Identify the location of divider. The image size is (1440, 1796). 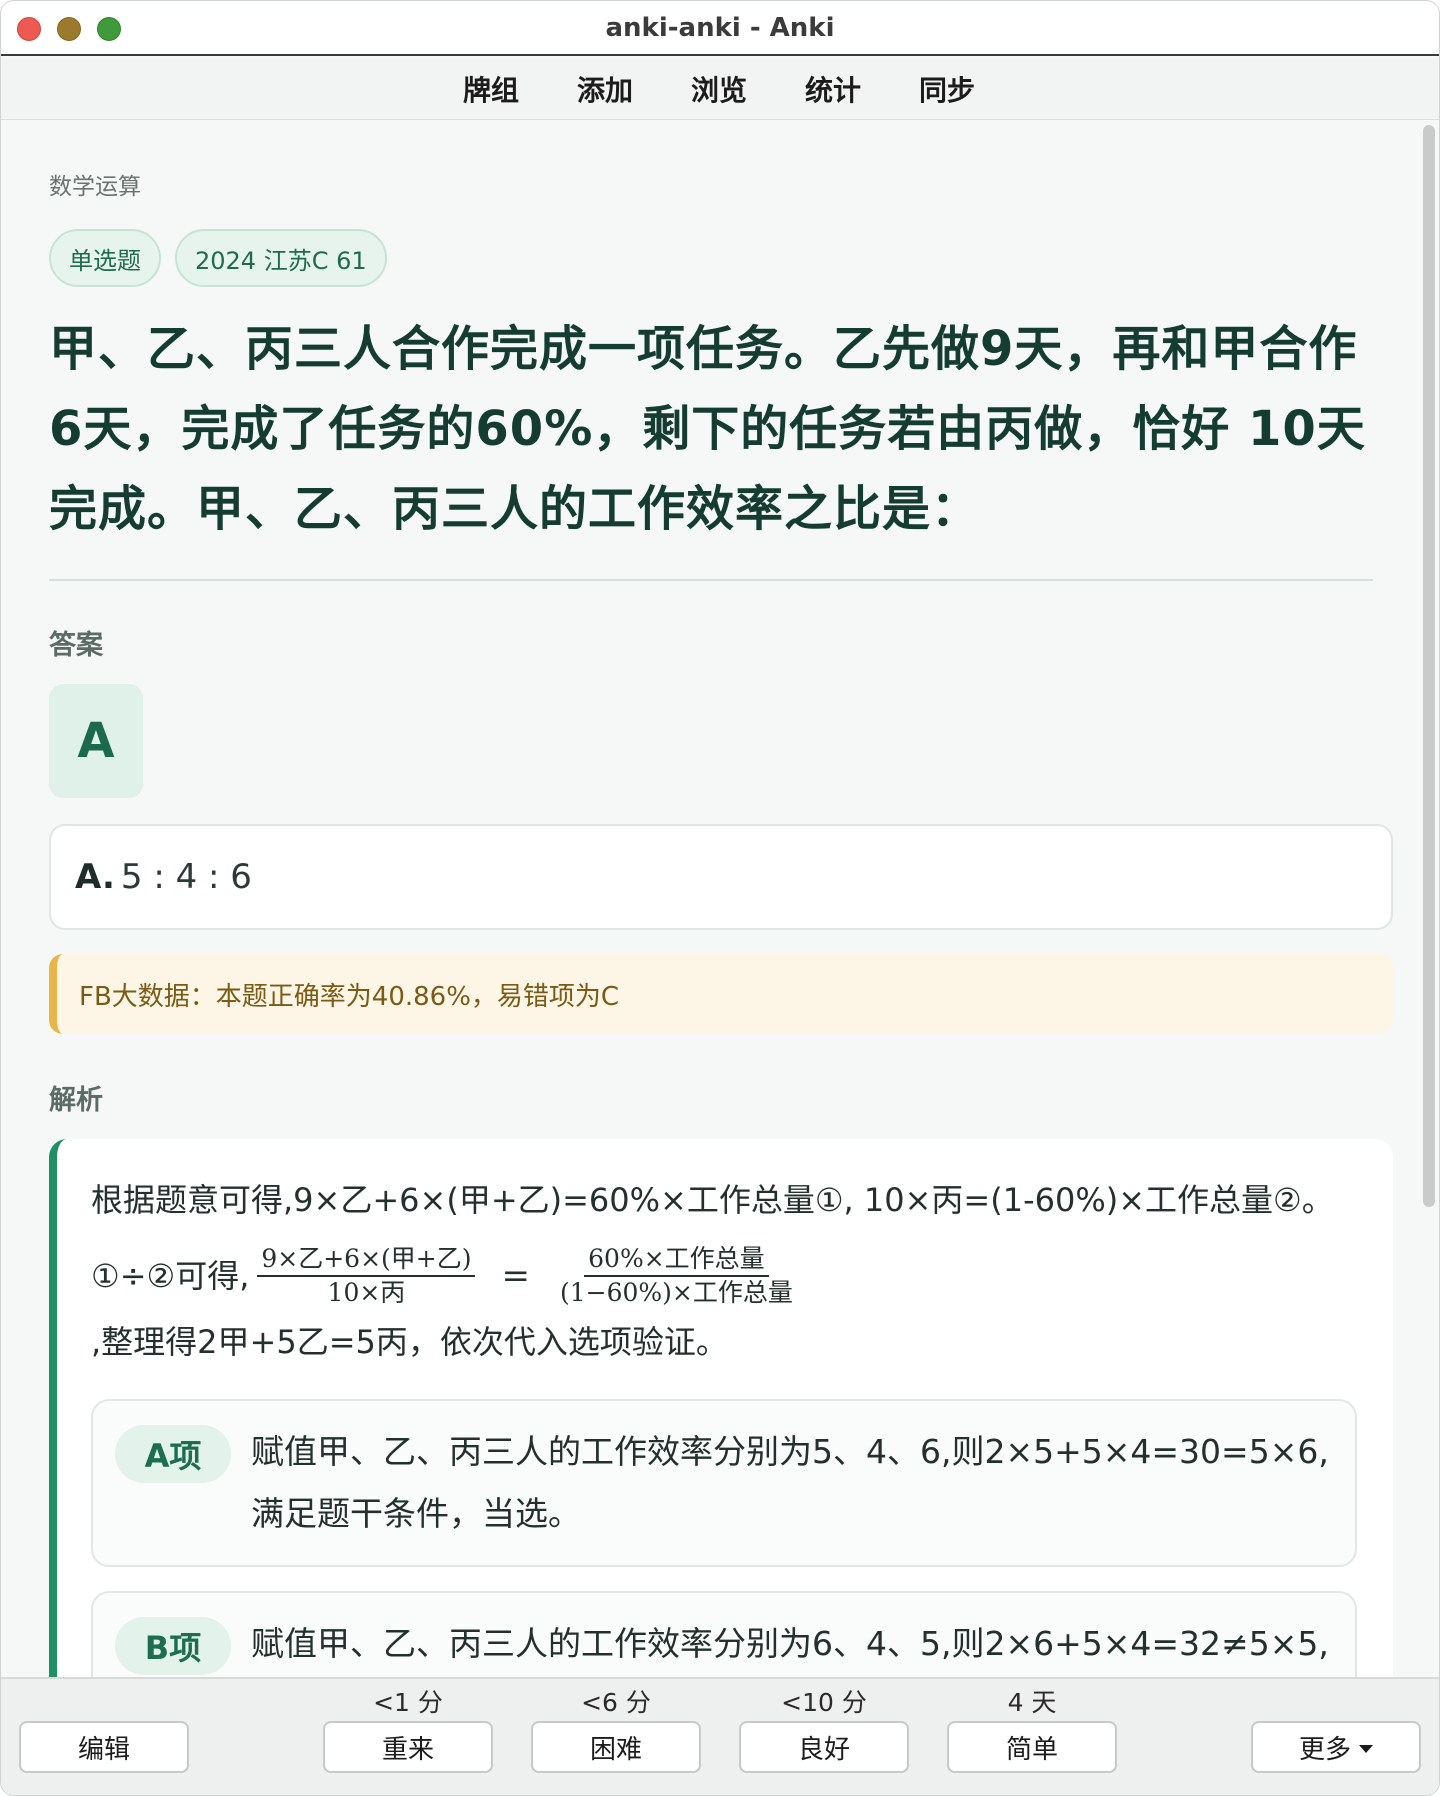
(711, 580).